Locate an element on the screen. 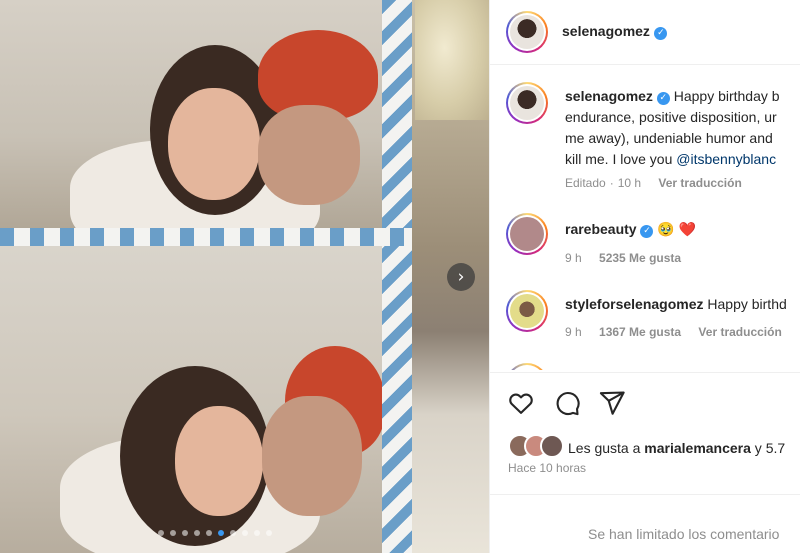 Image resolution: width=800 pixels, height=554 pixels. caption-line-4: kill me. I love you @itsbennyblanc is located at coordinates (671, 159).